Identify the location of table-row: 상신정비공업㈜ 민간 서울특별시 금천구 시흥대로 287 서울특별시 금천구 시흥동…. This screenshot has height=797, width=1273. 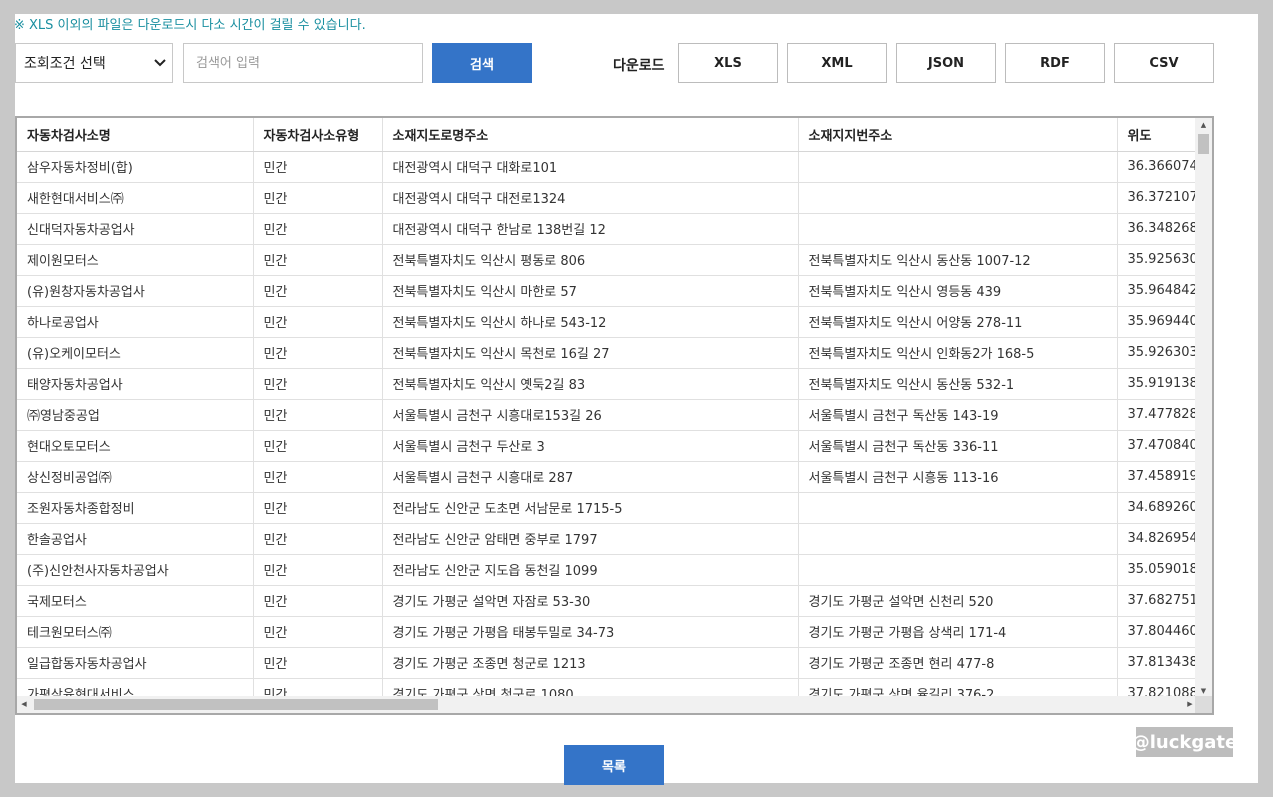
(607, 477).